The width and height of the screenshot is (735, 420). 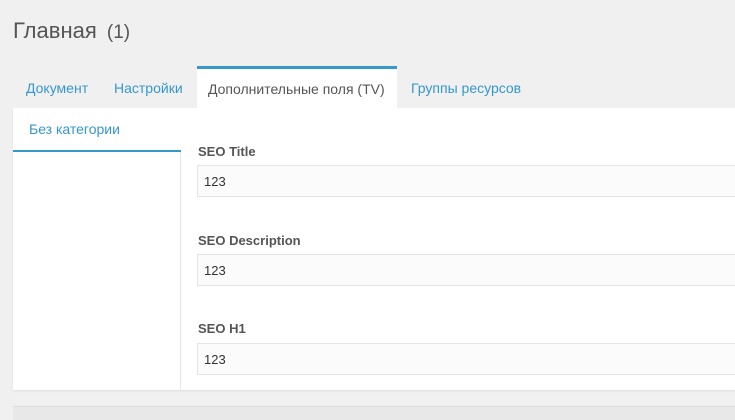 What do you see at coordinates (249, 240) in the screenshot?
I see `seo-description-label: SEO Description` at bounding box center [249, 240].